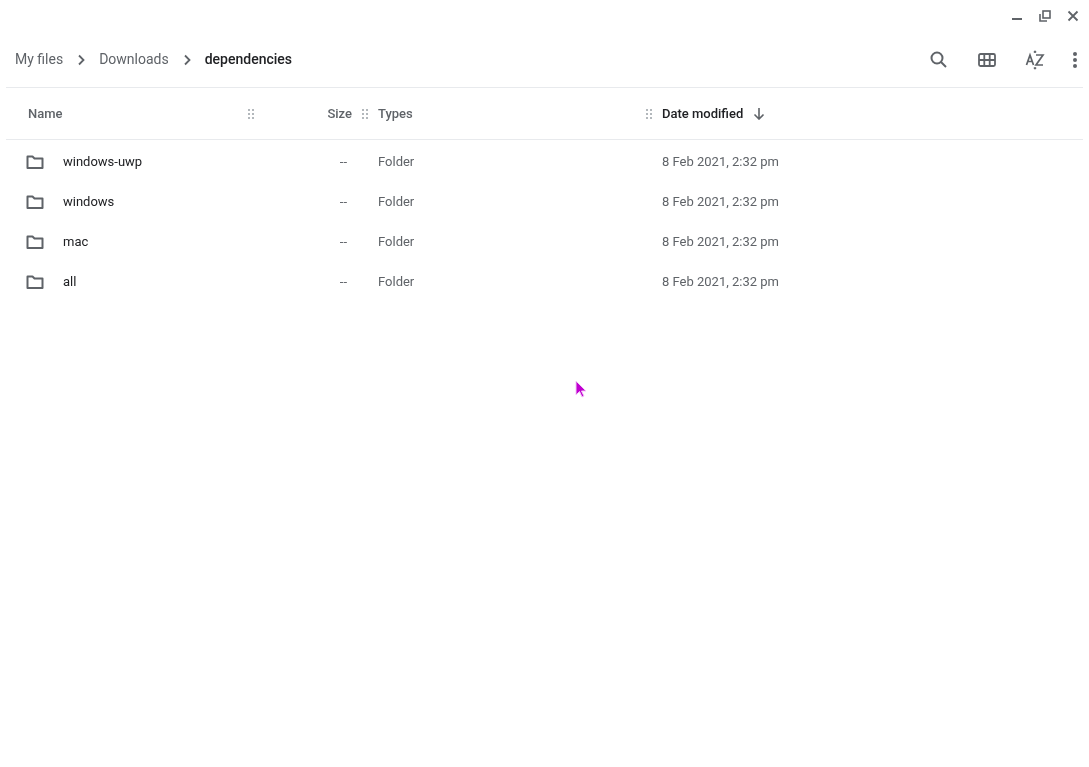  What do you see at coordinates (39, 59) in the screenshot?
I see `breadcrumb-link: My files` at bounding box center [39, 59].